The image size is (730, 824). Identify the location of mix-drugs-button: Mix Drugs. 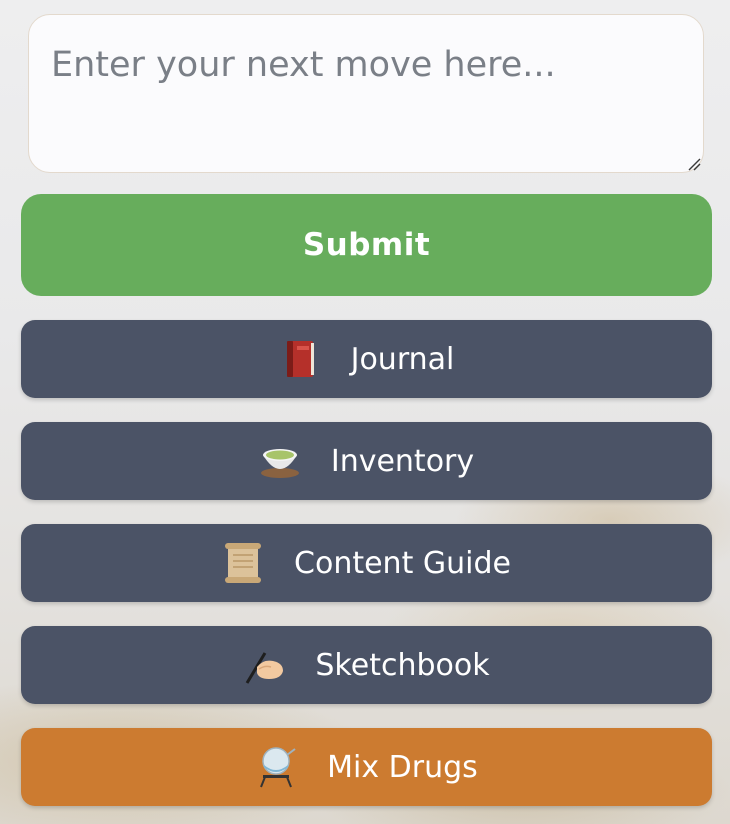
(366, 767).